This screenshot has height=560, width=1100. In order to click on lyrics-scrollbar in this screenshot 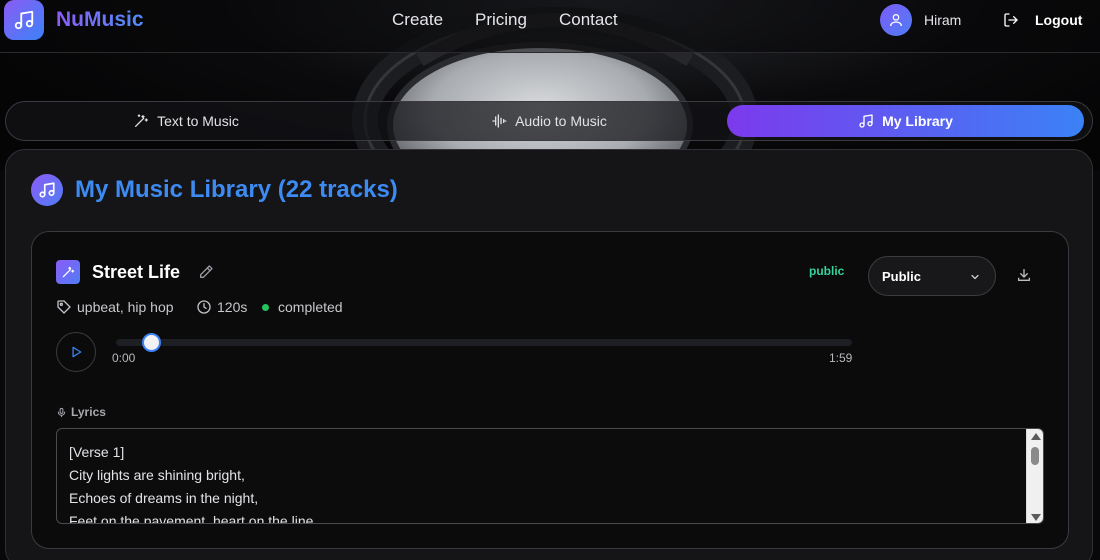, I will do `click(1034, 476)`.